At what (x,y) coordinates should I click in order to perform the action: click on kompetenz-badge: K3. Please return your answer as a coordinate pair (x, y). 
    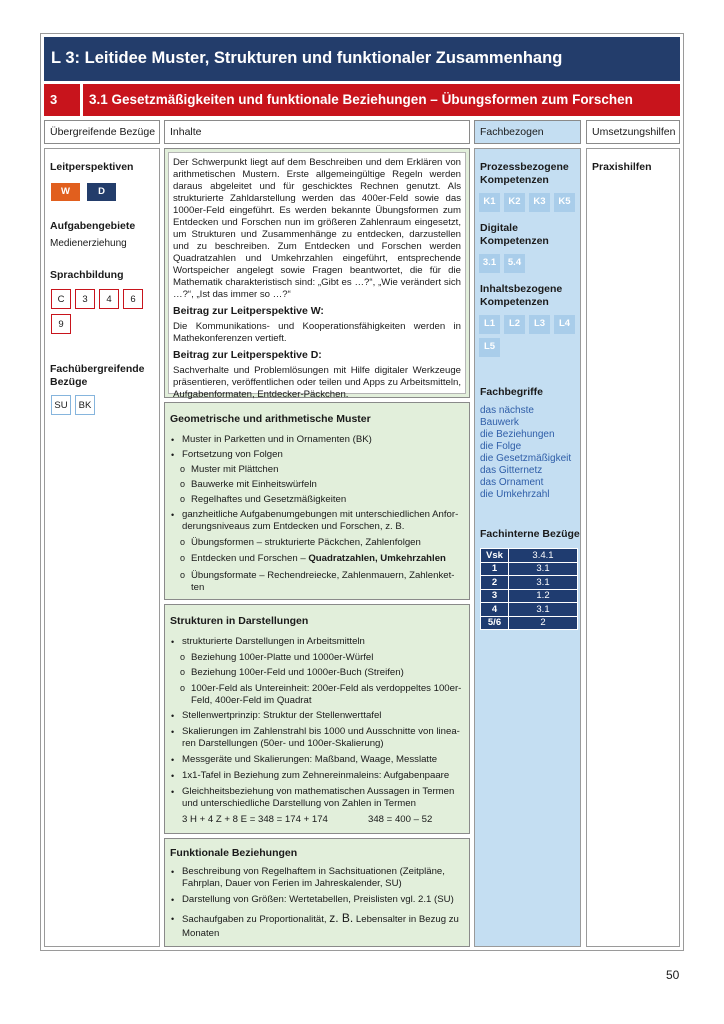
    Looking at the image, I should click on (539, 202).